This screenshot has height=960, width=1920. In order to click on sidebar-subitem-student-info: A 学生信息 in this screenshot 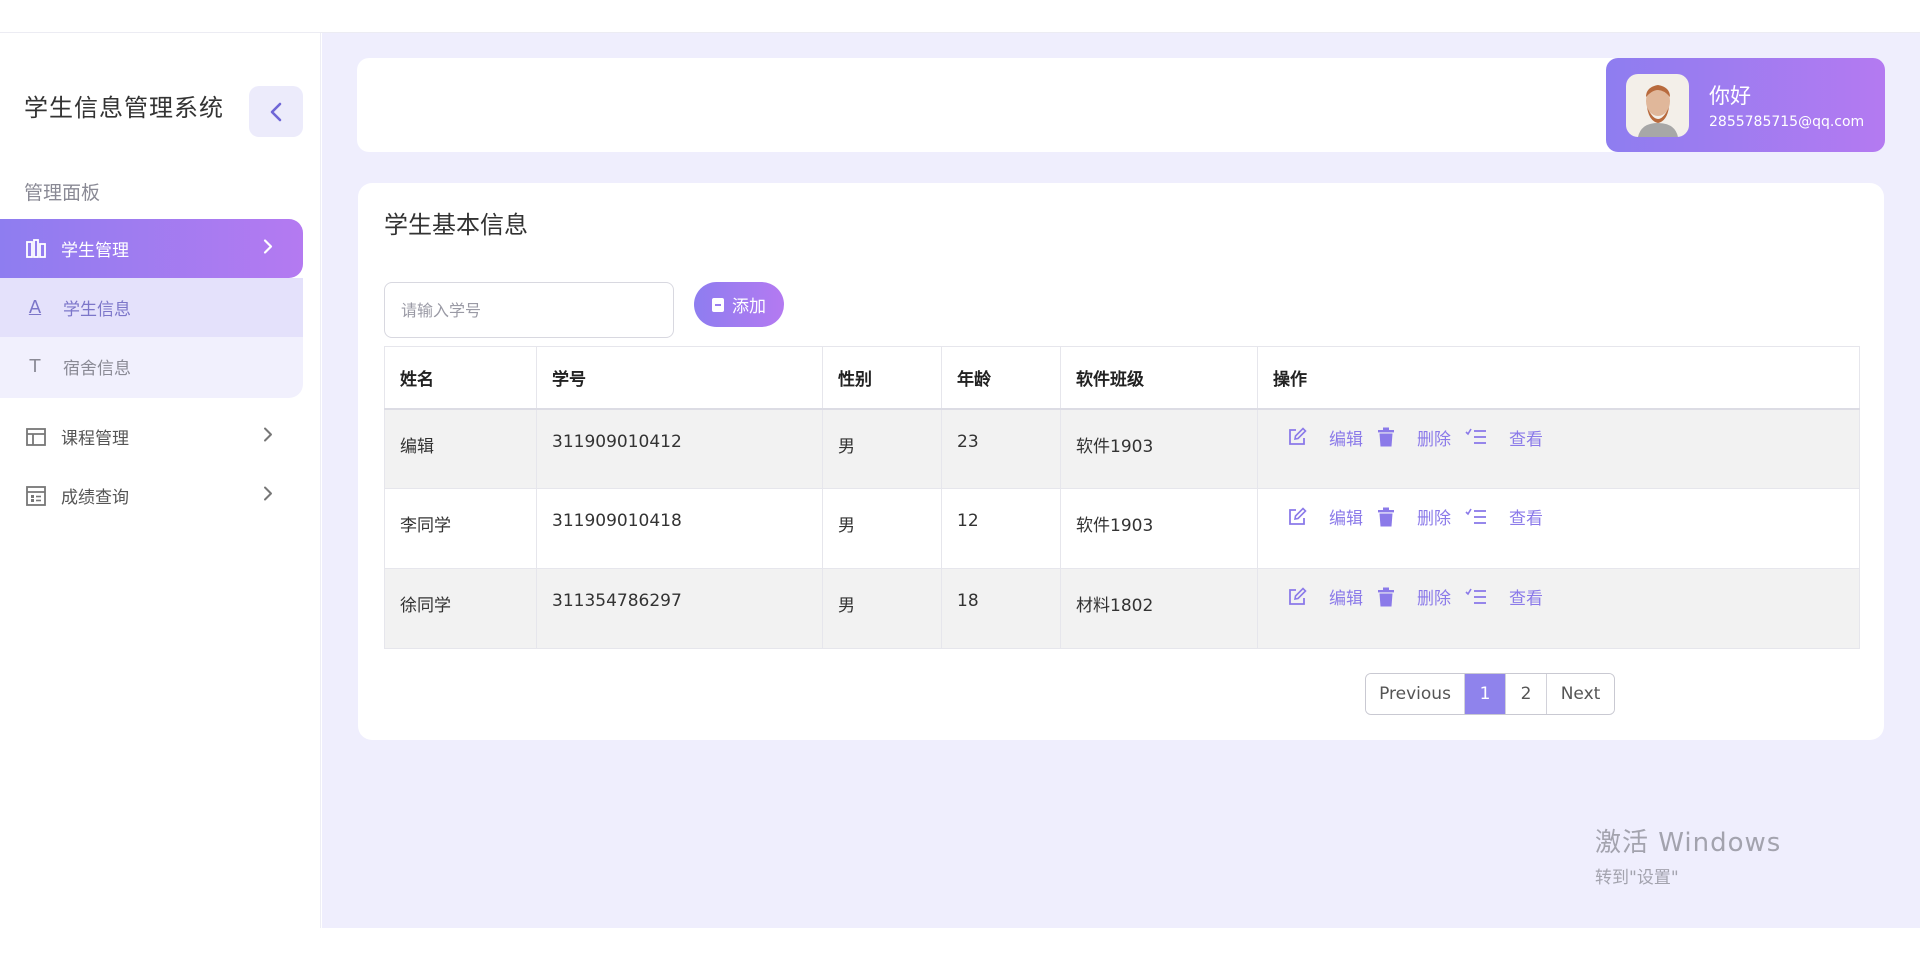, I will do `click(151, 307)`.